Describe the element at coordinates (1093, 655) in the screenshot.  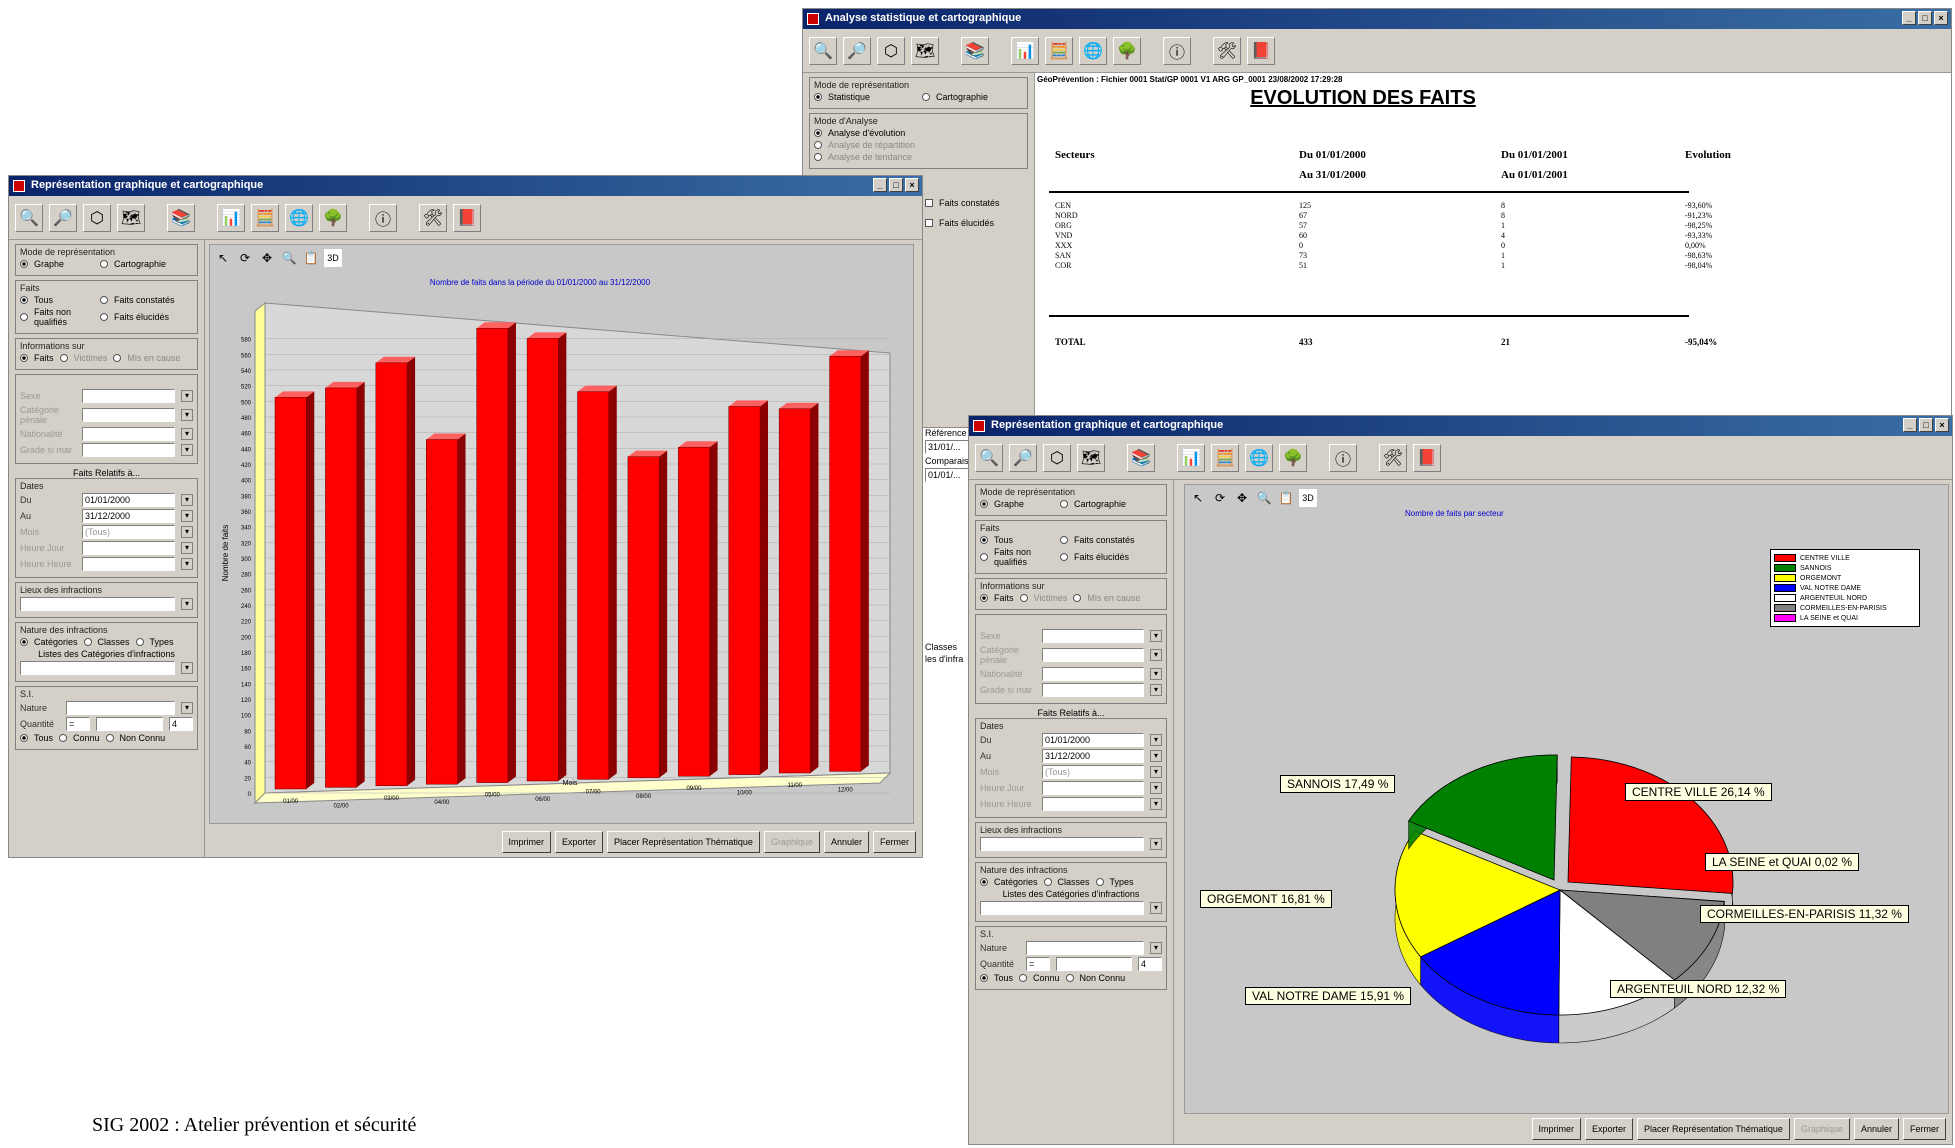
I see `categorie-field` at that location.